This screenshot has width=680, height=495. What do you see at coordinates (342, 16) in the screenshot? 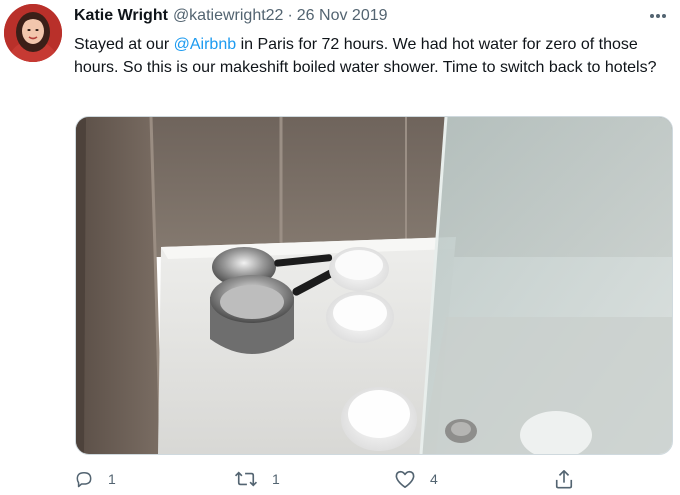
I see `tweet-date: 26 Nov 2019` at bounding box center [342, 16].